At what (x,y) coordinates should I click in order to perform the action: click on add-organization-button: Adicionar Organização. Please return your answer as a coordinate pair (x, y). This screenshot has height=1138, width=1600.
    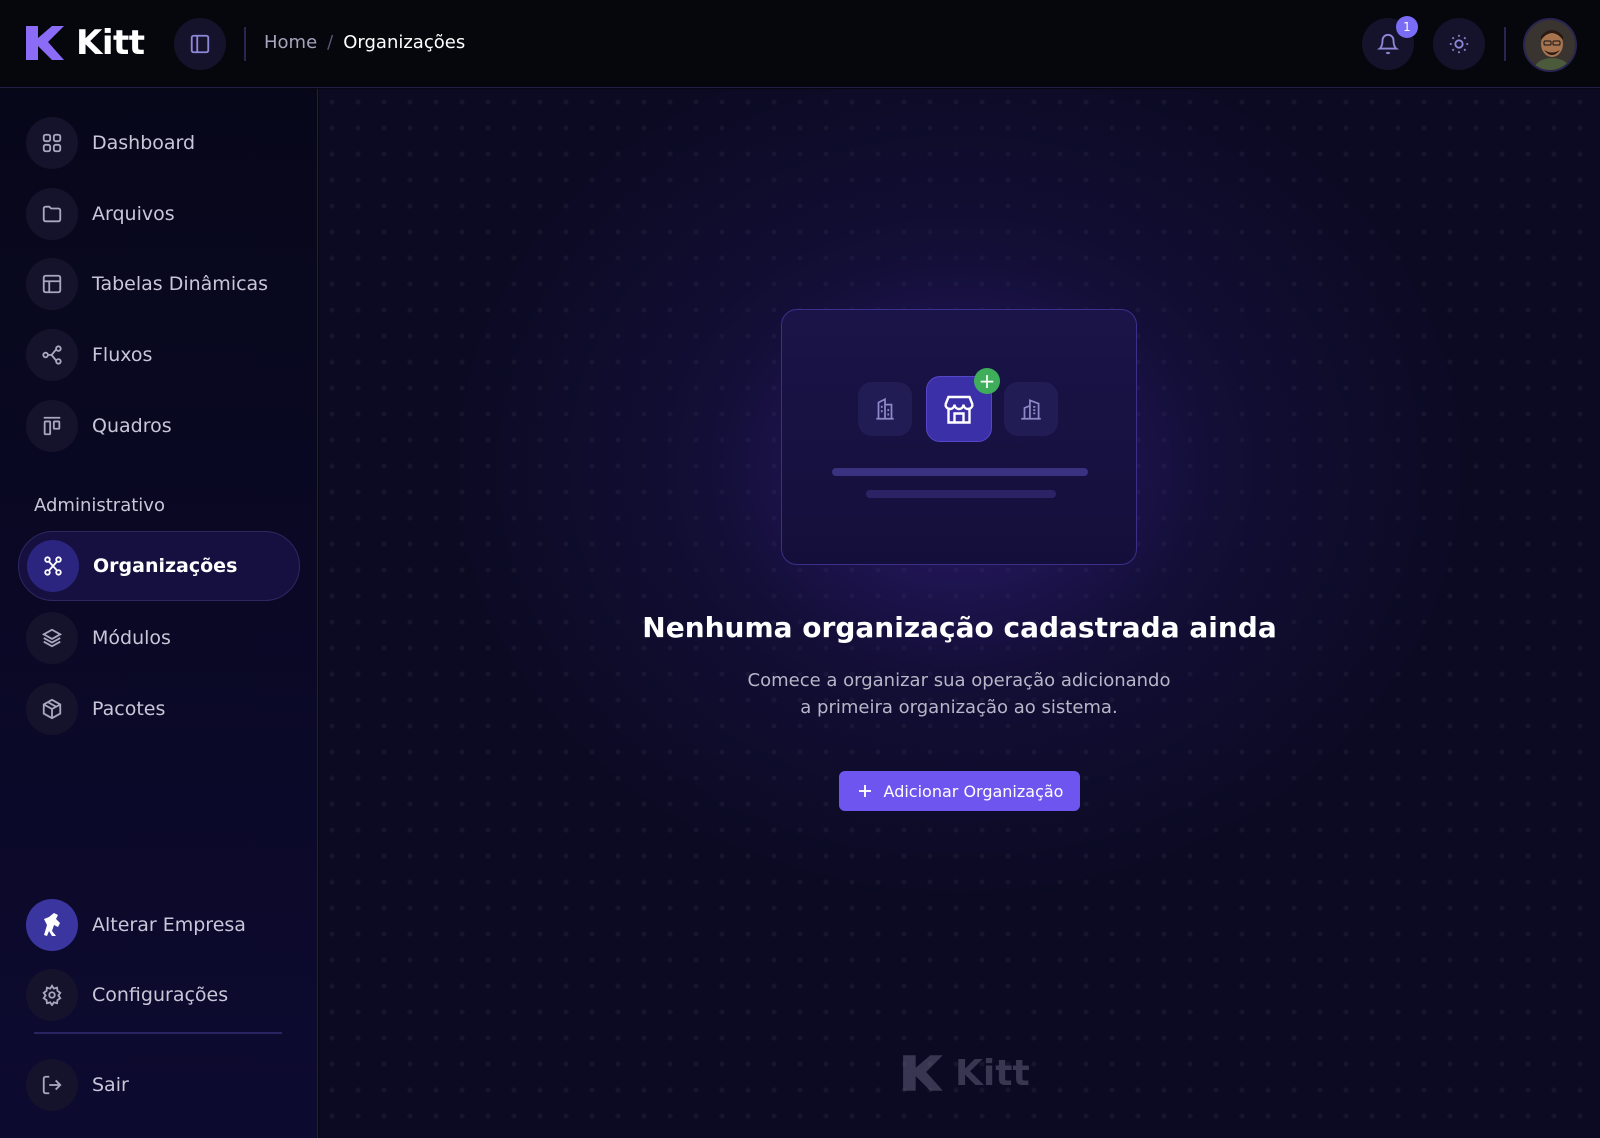
    Looking at the image, I should click on (959, 791).